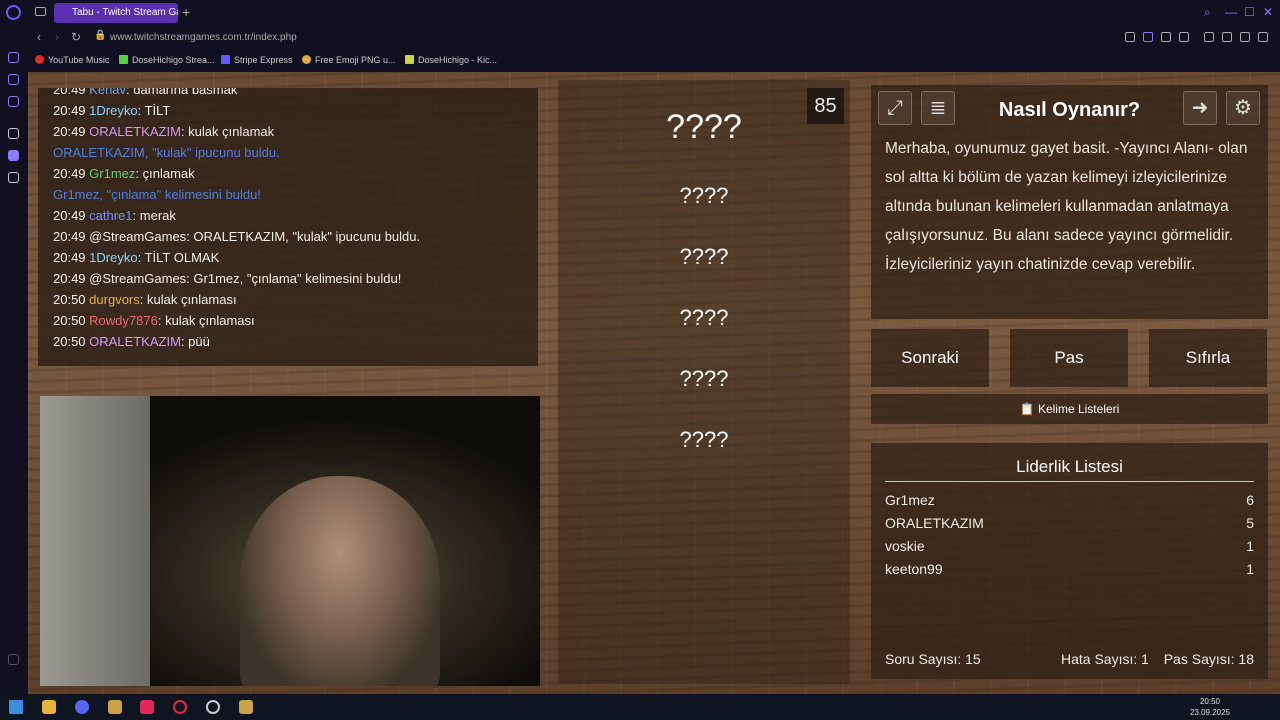 The image size is (1280, 720). I want to click on chat-message: 20:50 durgvors: kulak çınlaması, so click(145, 299).